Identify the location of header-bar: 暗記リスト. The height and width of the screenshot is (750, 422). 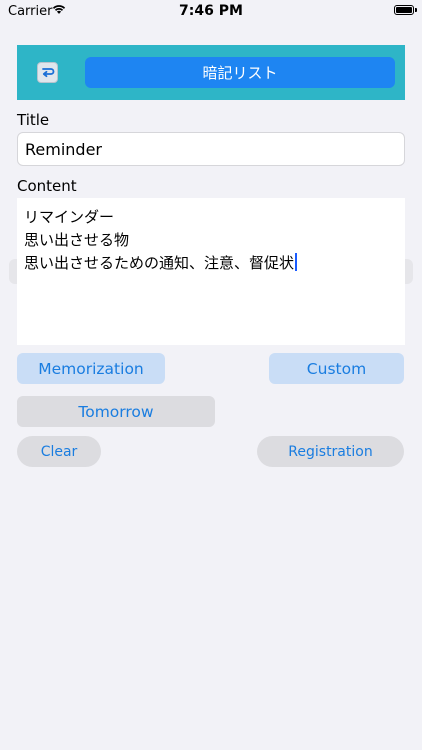
(211, 72).